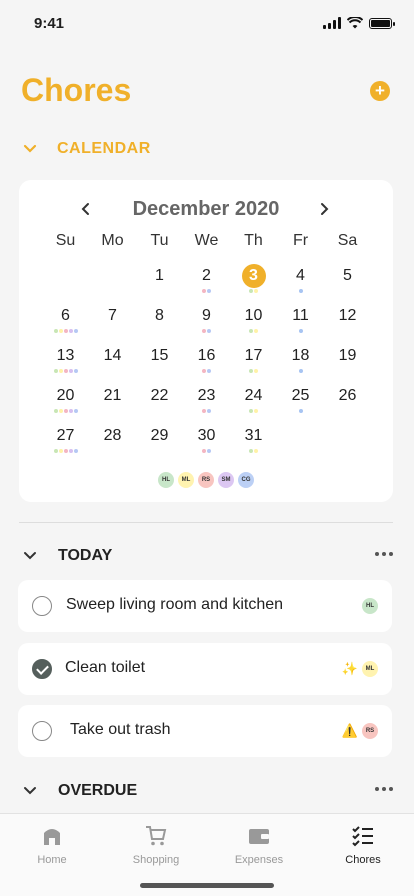 The image size is (414, 896). Describe the element at coordinates (105, 667) in the screenshot. I see `task-name: Clean toilet` at that location.